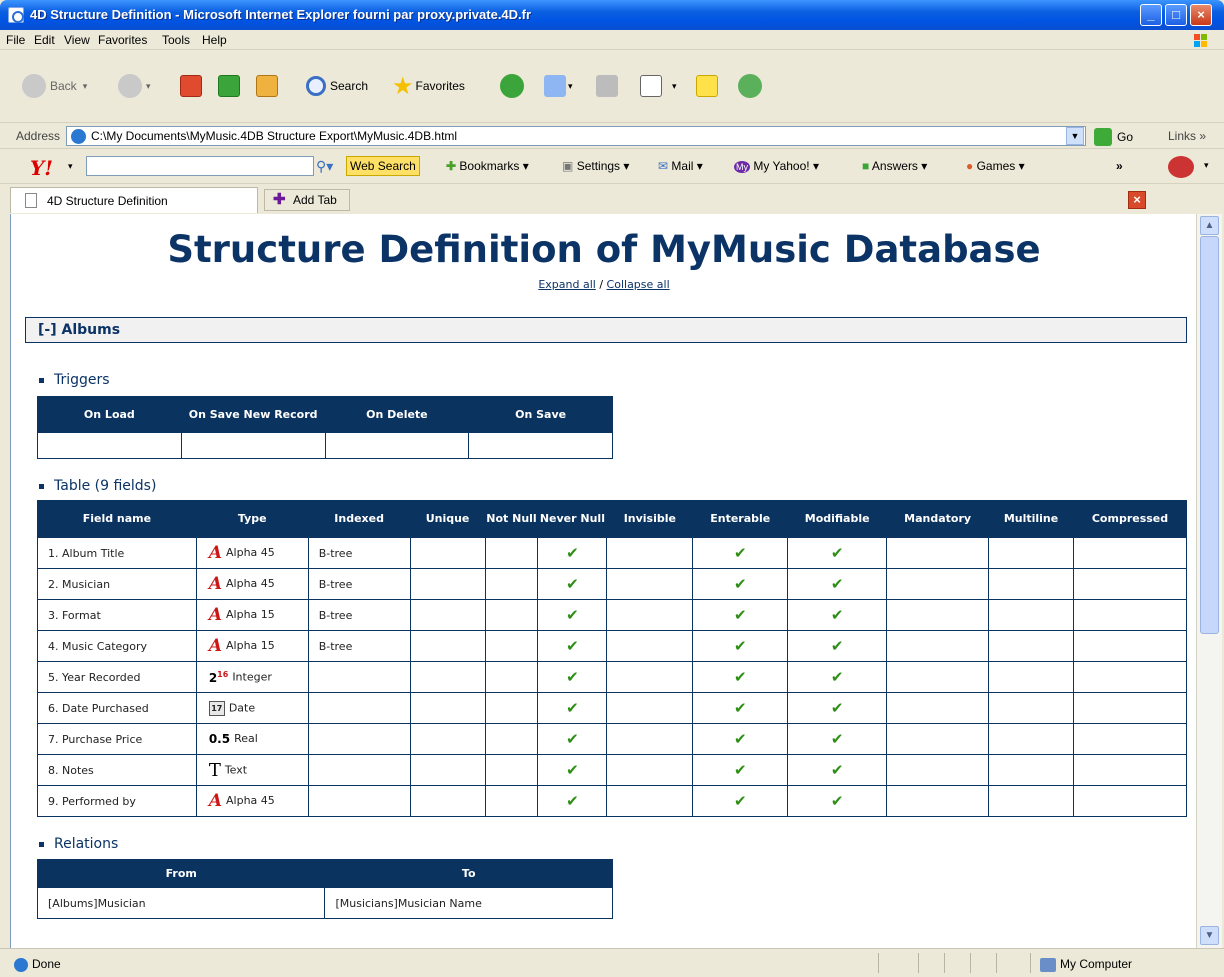  I want to click on back-button: Back ▾, so click(54, 86).